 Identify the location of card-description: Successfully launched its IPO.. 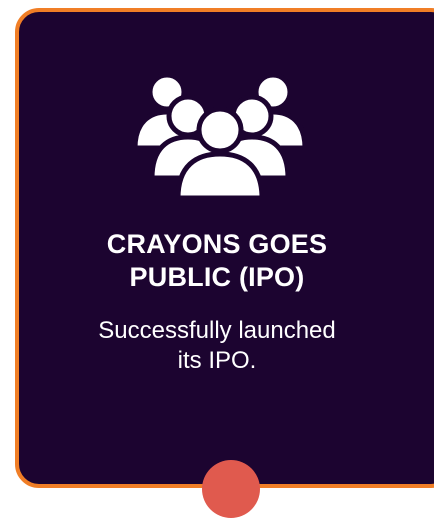
(217, 346).